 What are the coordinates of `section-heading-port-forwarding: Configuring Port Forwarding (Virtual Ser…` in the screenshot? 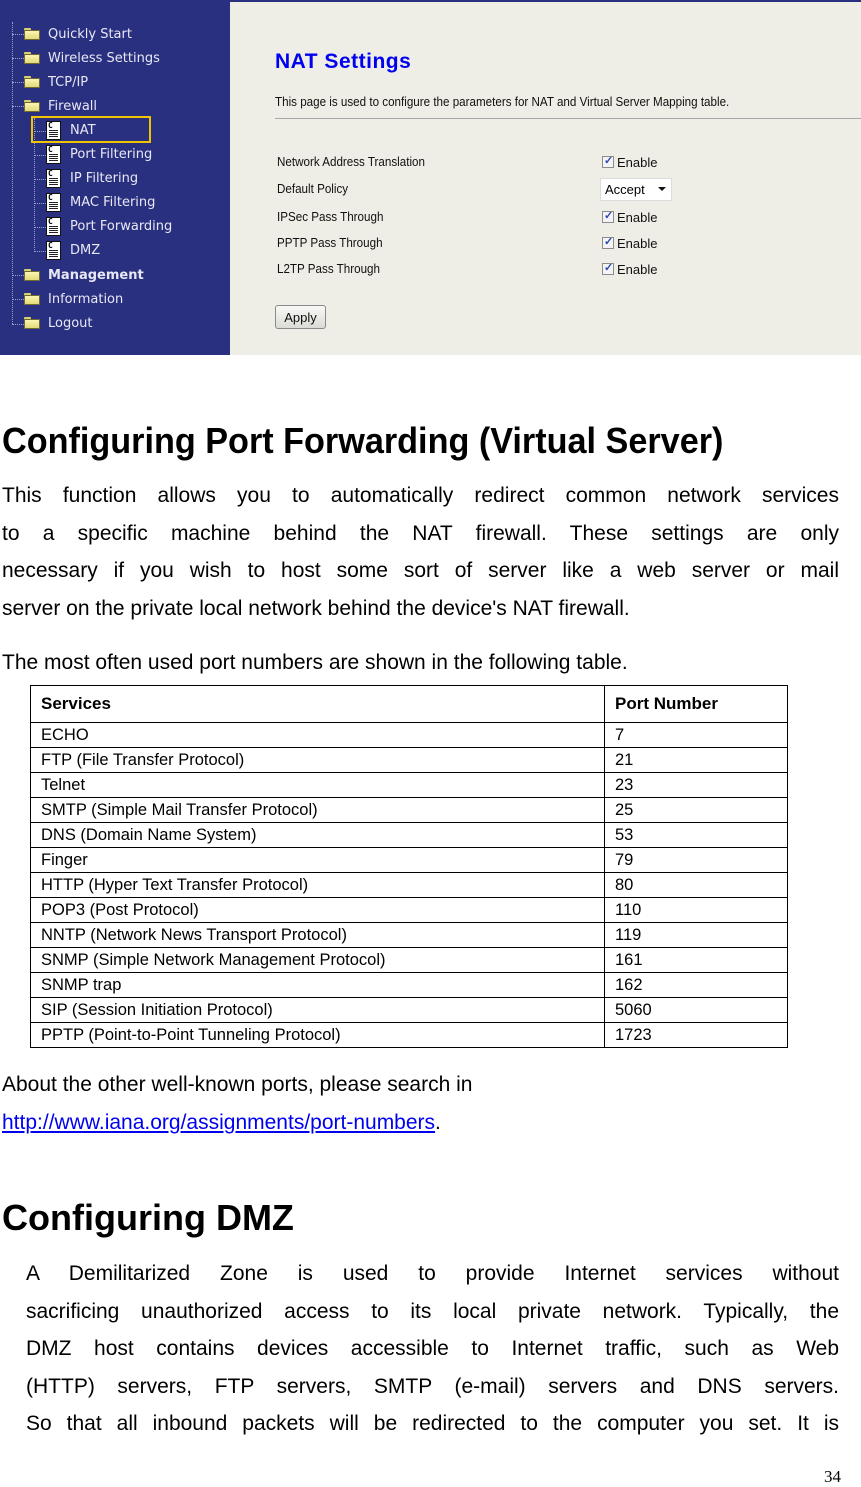 It's located at (363, 440).